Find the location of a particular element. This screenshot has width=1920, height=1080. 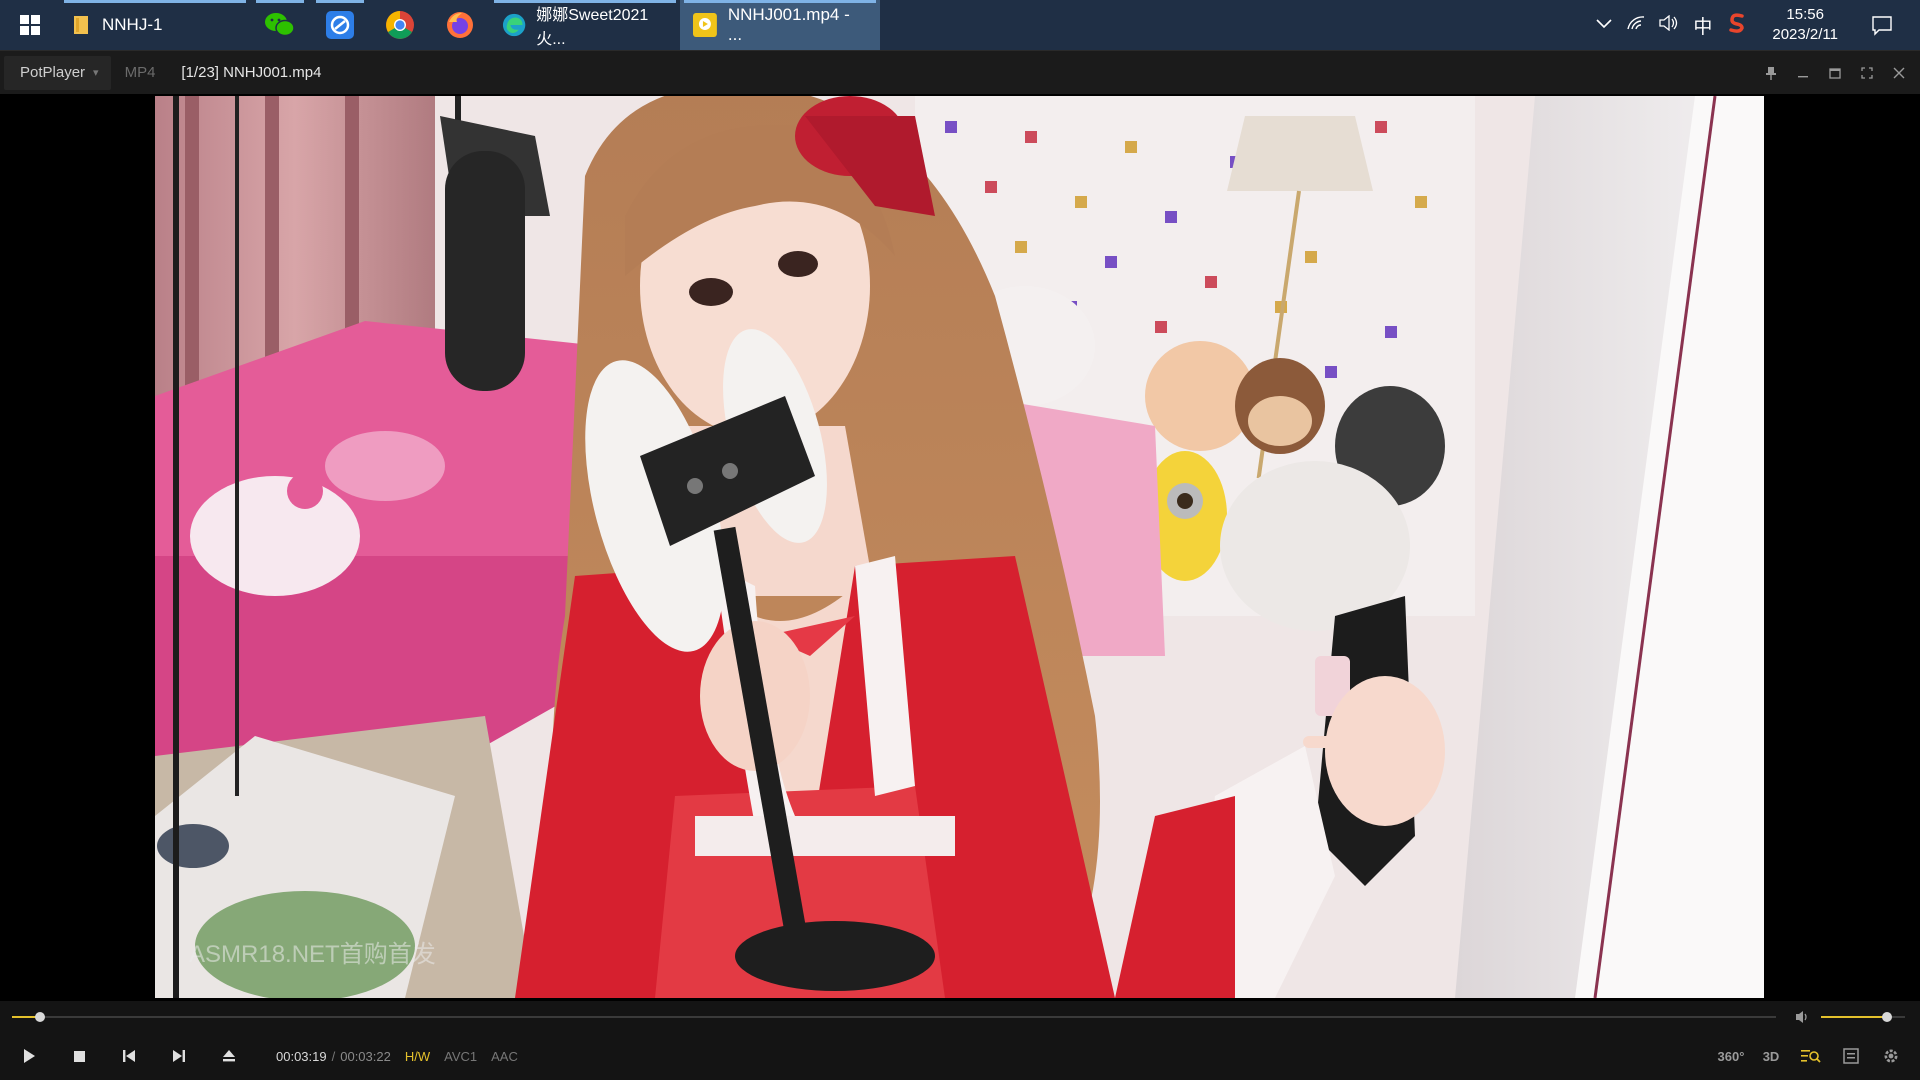

chevron-up-icon is located at coordinates (1604, 25).